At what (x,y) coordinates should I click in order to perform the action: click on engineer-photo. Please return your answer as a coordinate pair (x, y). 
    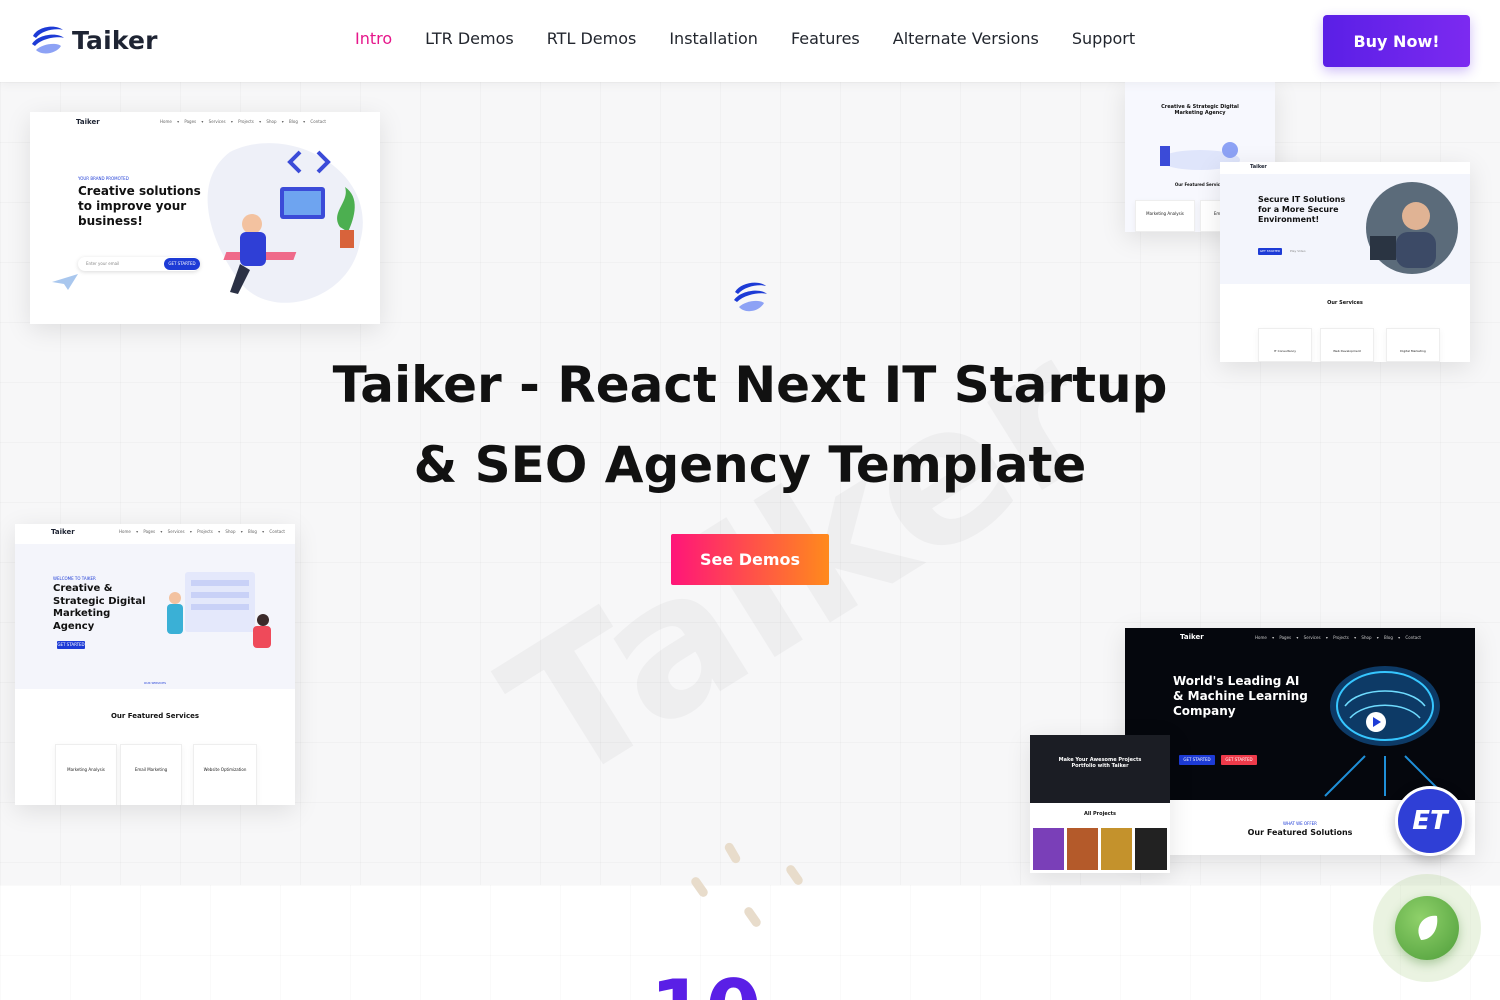
    Looking at the image, I should click on (1412, 228).